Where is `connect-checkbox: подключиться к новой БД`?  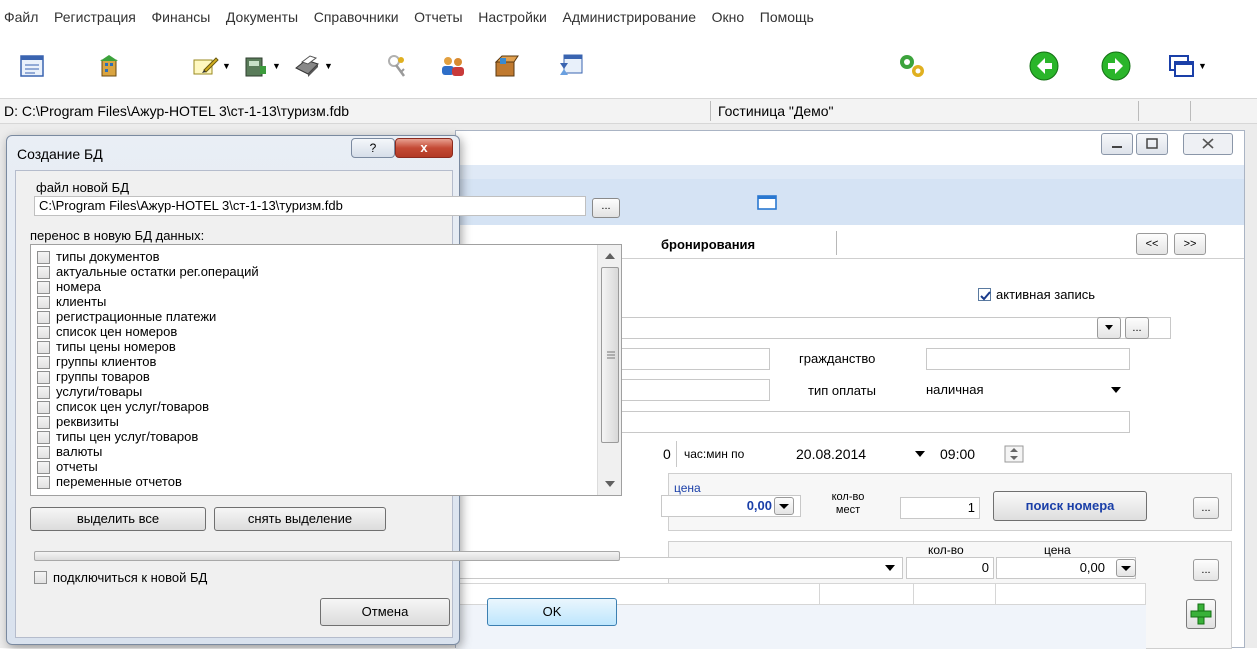
connect-checkbox: подключиться к новой БД is located at coordinates (120, 577).